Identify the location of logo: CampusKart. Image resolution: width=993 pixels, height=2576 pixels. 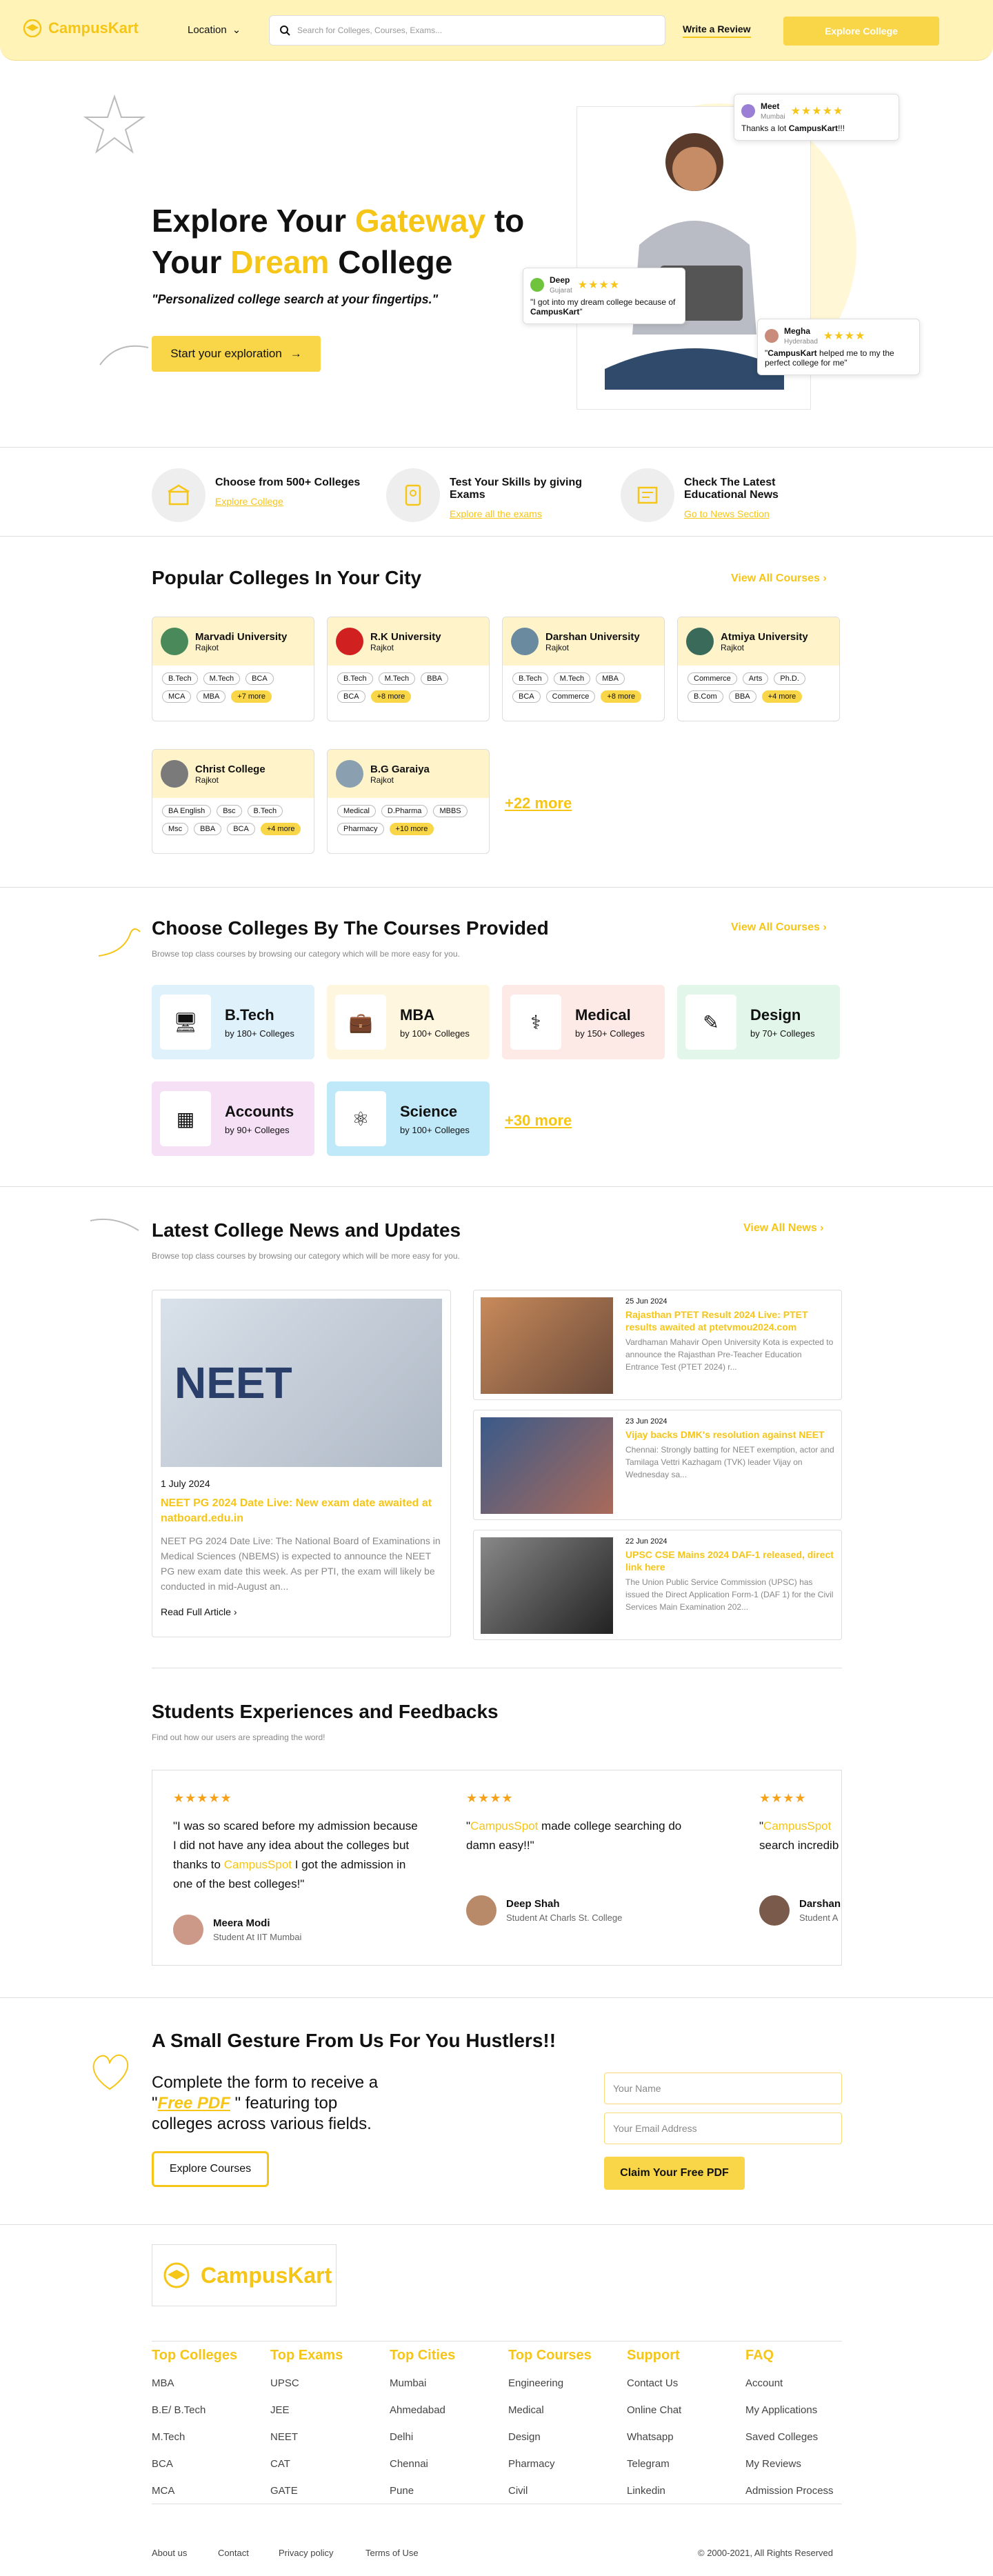
(80, 28).